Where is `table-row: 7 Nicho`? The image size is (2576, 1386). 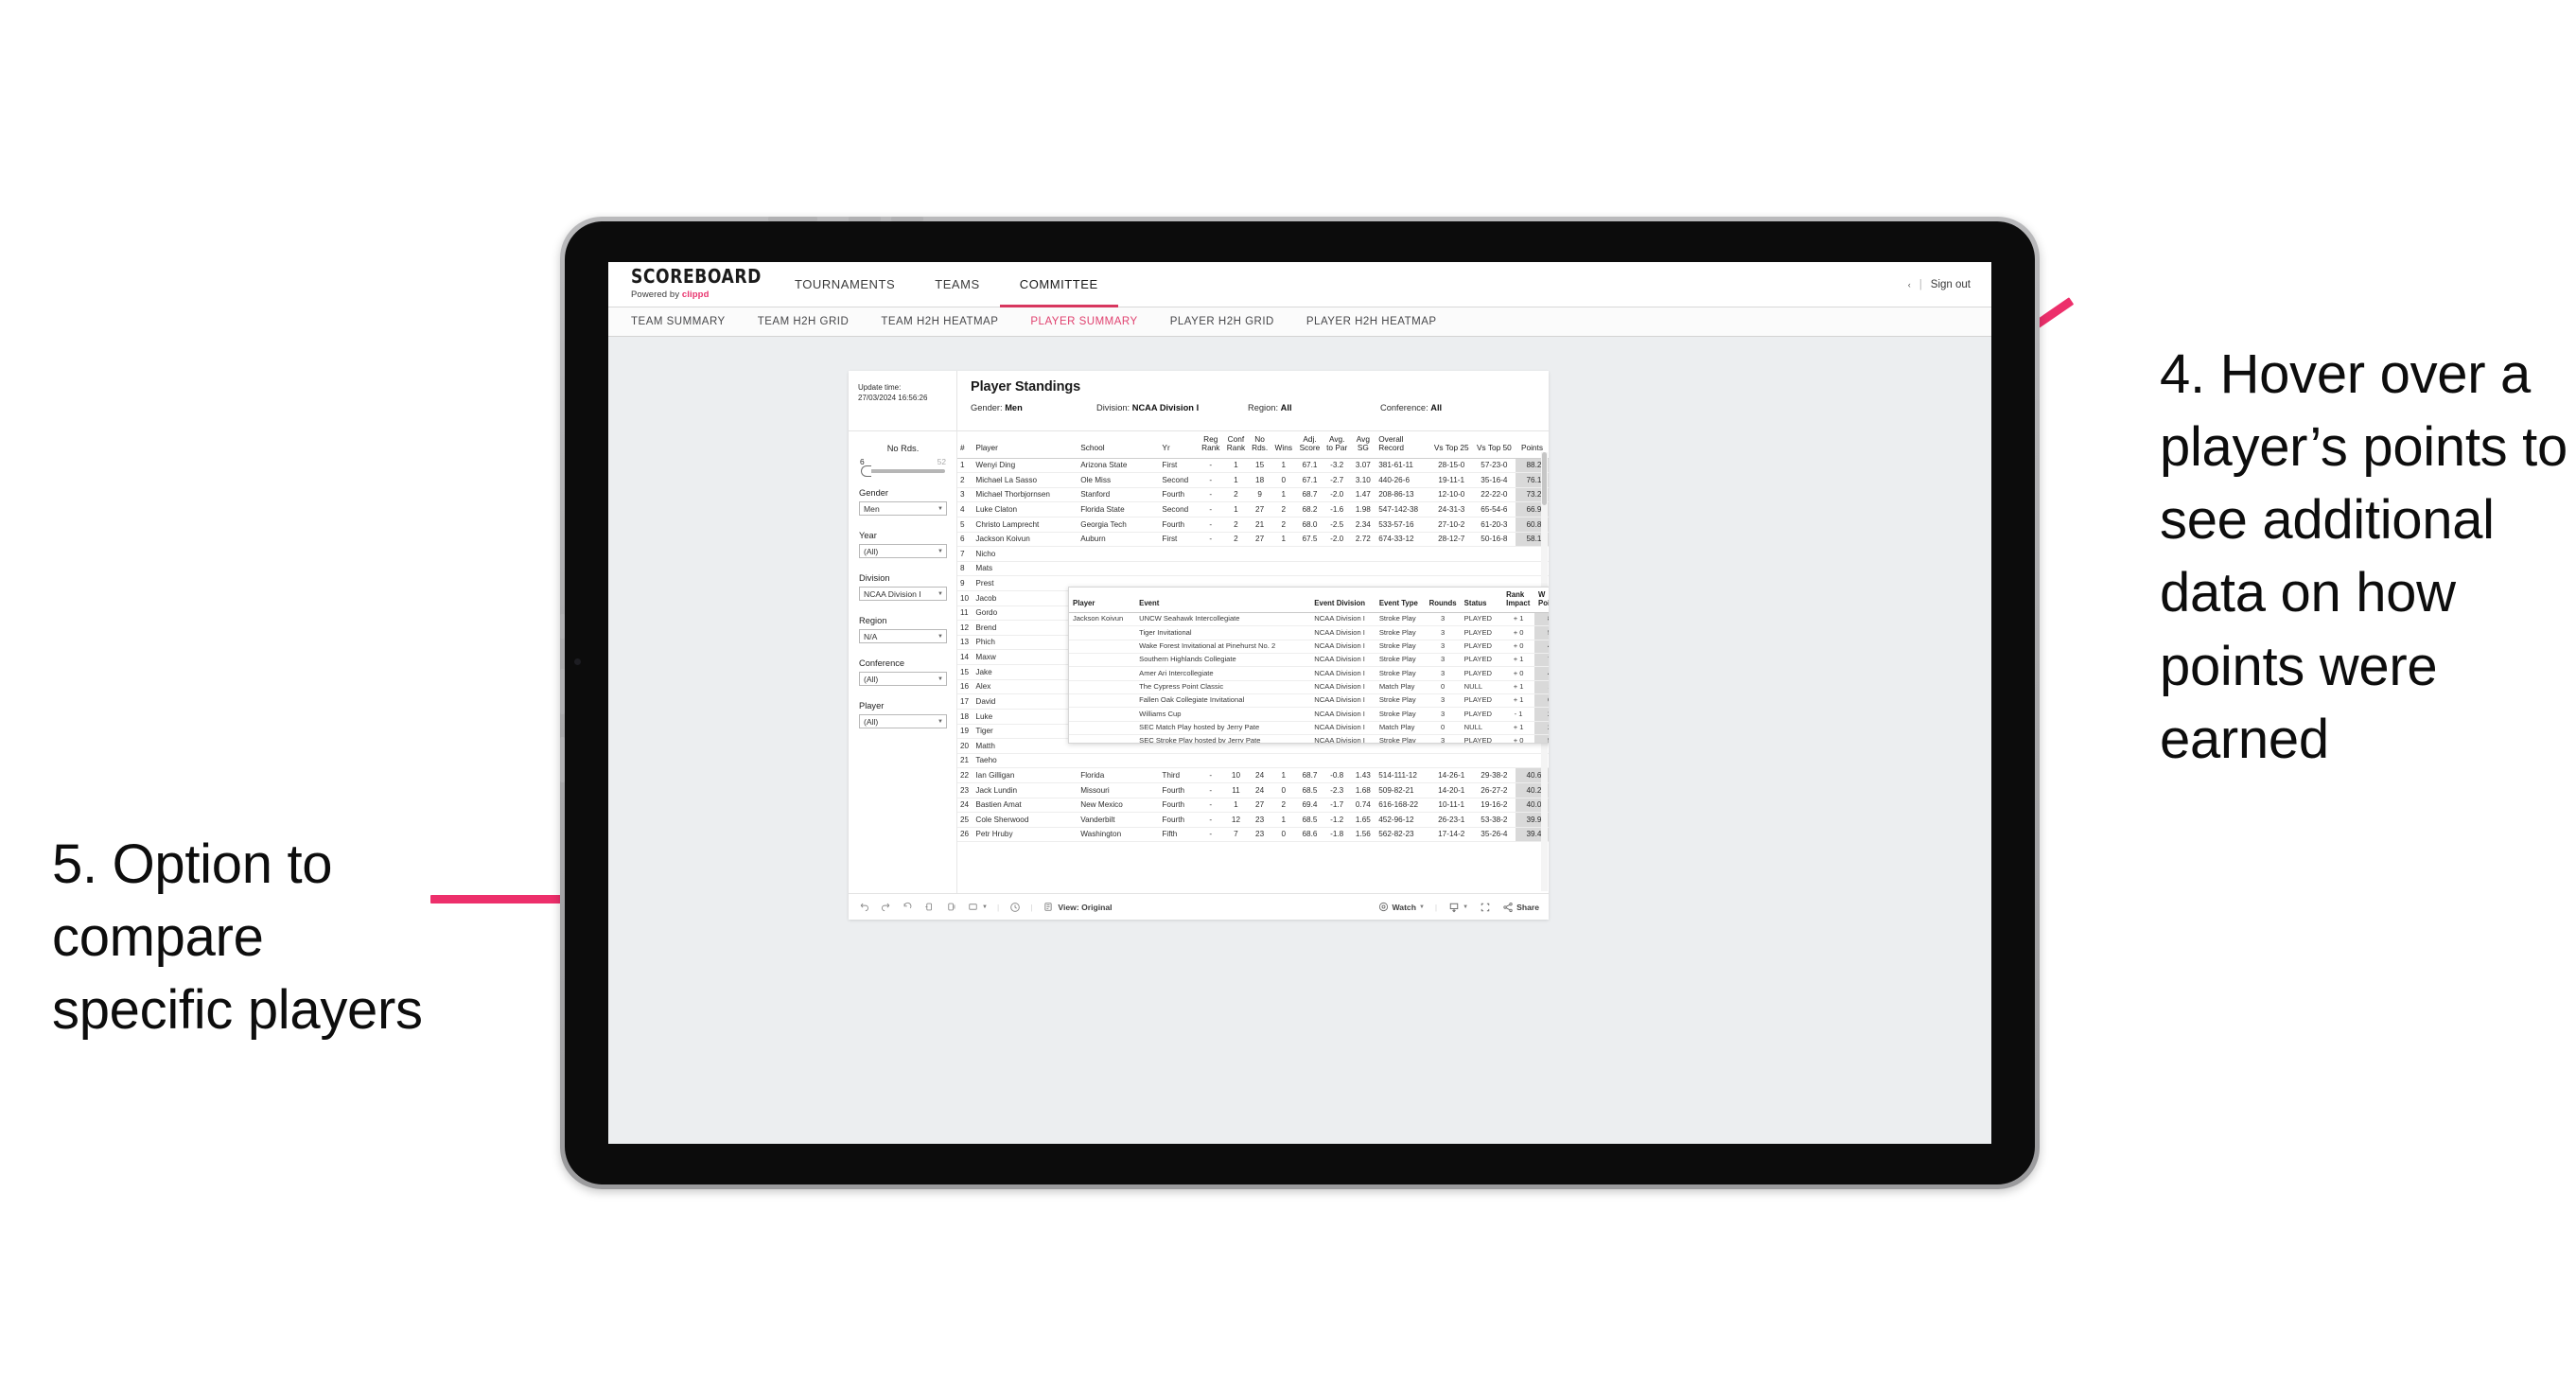 table-row: 7 Nicho is located at coordinates (1253, 554).